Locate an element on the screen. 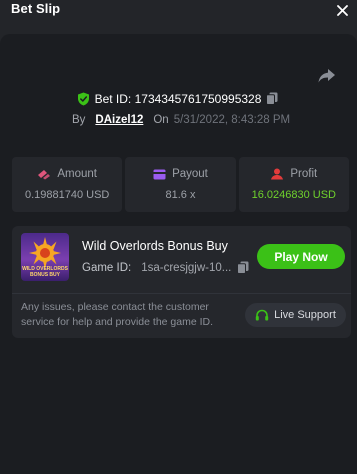 This screenshot has width=357, height=474. live-support-button: Live Support is located at coordinates (295, 315).